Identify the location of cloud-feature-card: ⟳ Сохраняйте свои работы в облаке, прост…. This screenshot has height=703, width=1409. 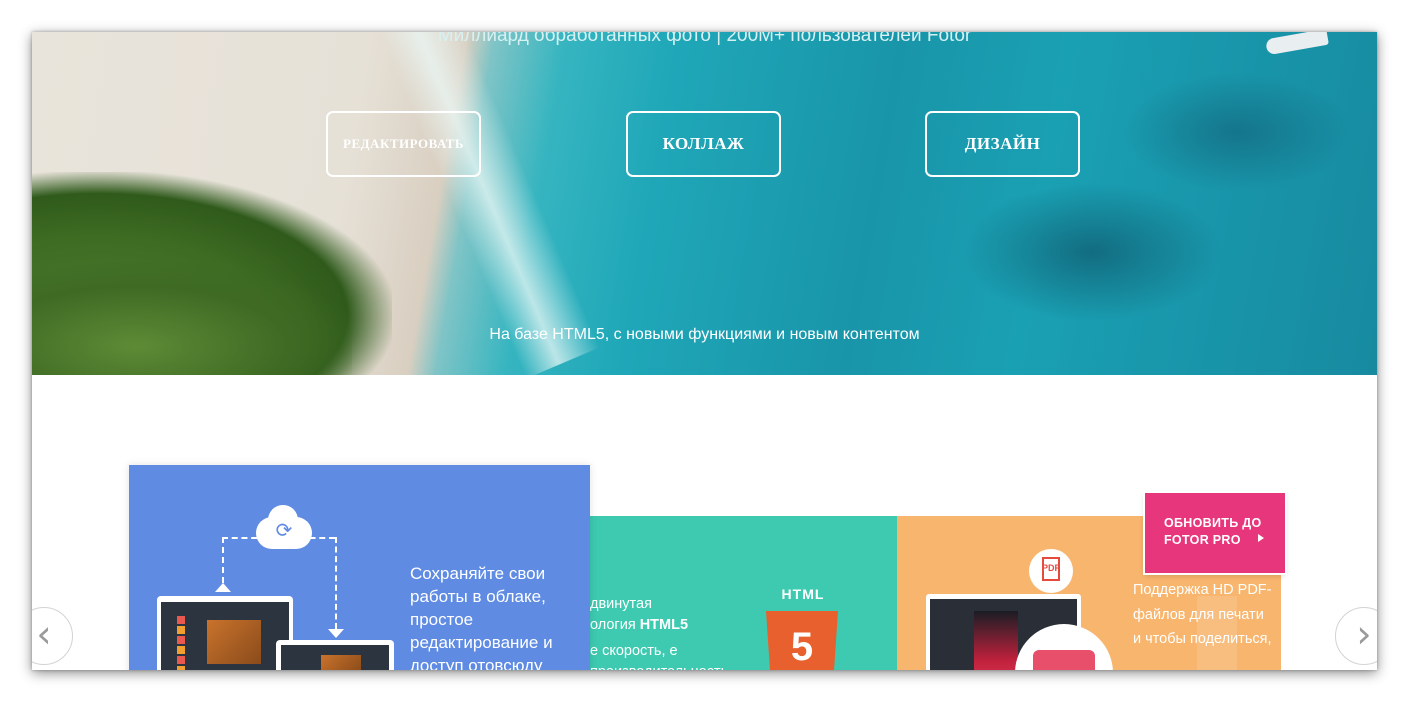
(359, 567).